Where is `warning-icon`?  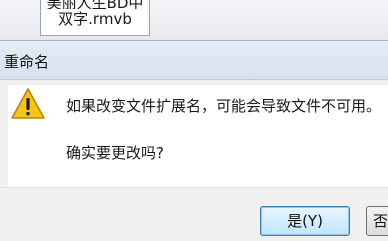
warning-icon is located at coordinates (28, 103).